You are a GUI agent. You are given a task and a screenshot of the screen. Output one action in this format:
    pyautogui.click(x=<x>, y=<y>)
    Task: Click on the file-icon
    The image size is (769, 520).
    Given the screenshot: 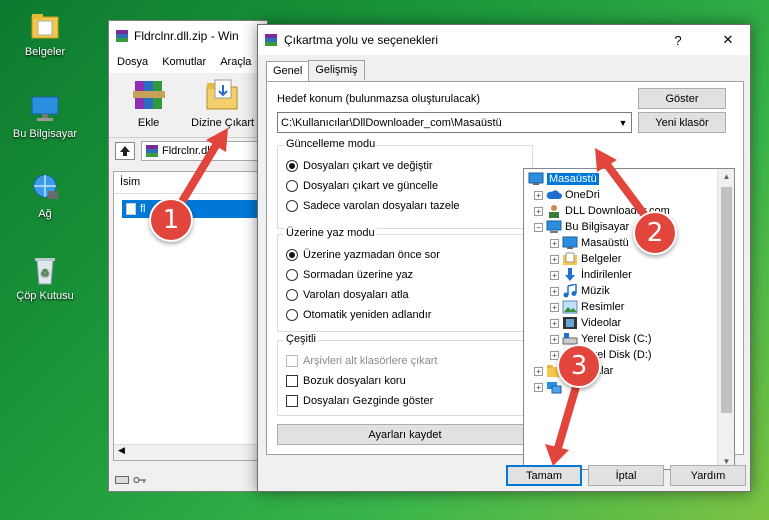 What is the action you would take?
    pyautogui.click(x=131, y=209)
    